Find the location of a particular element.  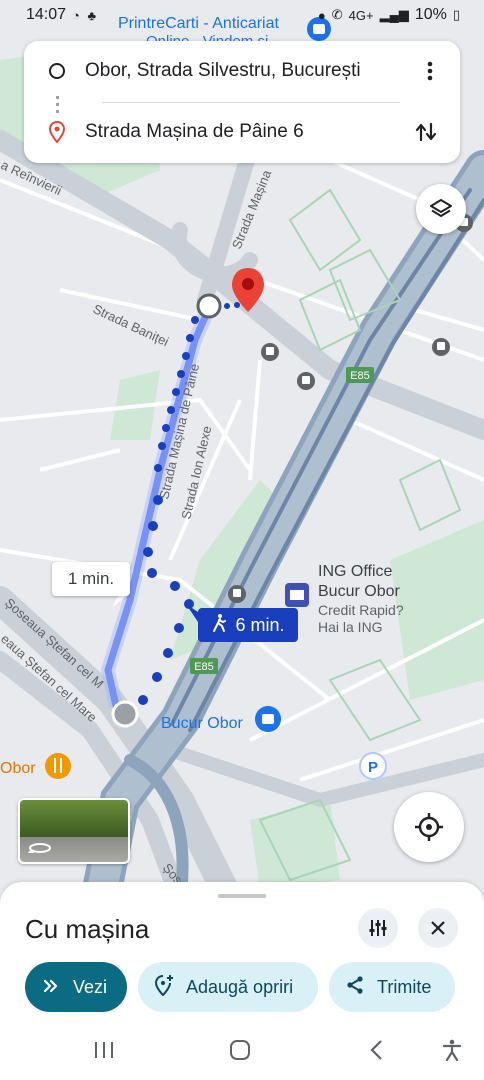

restaurant-icon is located at coordinates (58, 766).